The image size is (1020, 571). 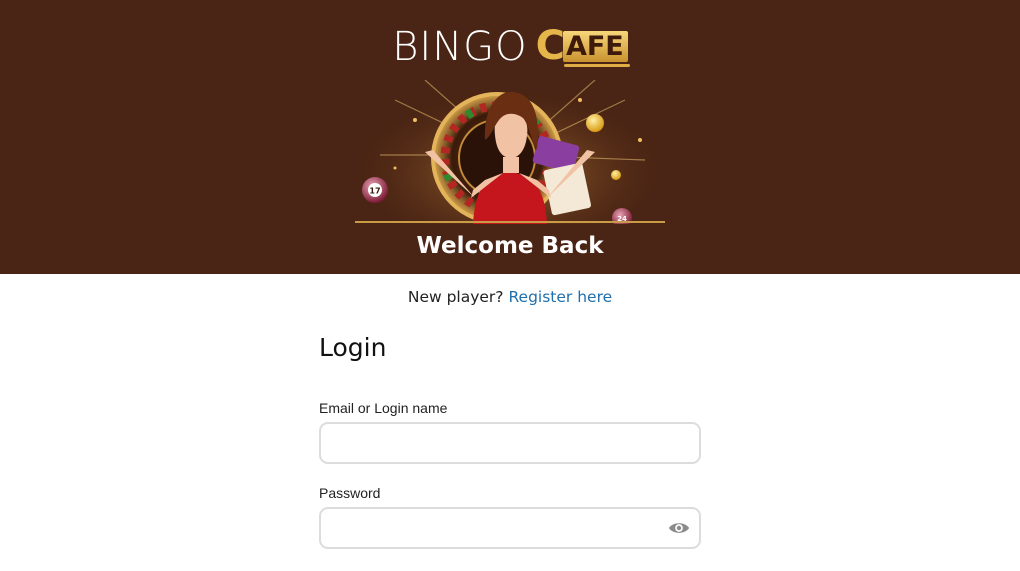 What do you see at coordinates (383, 408) in the screenshot?
I see `email-label: Email or Login name` at bounding box center [383, 408].